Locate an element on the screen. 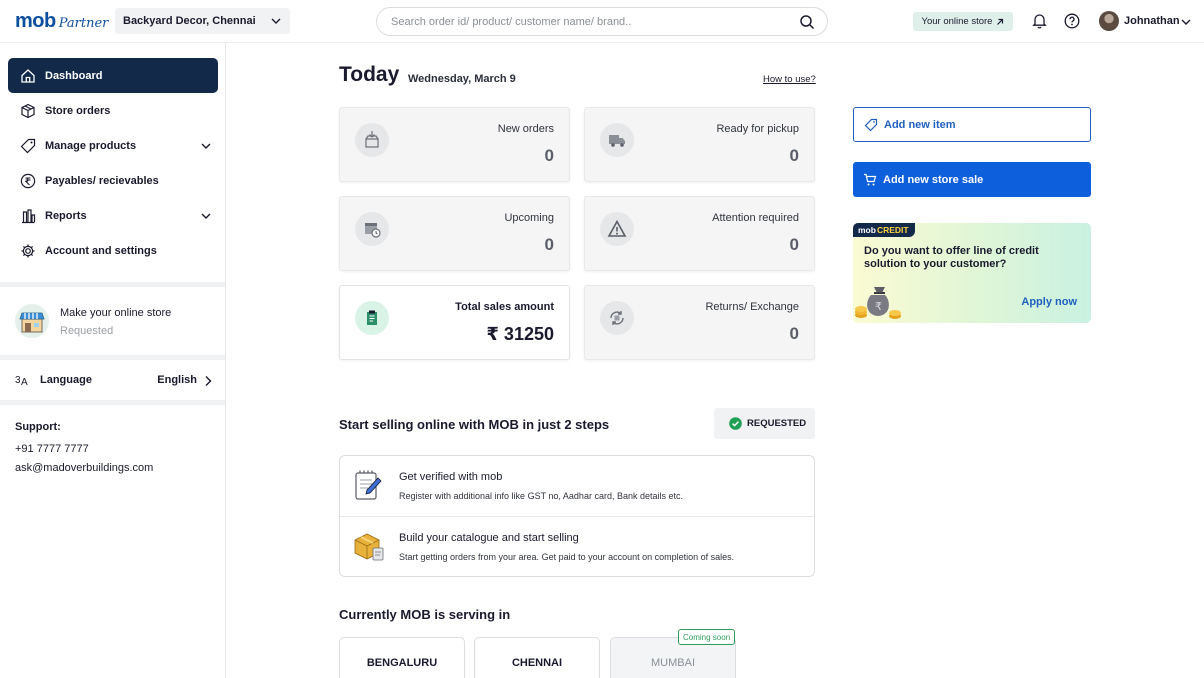 Image resolution: width=1204 pixels, height=678 pixels. city-card-chennai: CHENNAI is located at coordinates (537, 657).